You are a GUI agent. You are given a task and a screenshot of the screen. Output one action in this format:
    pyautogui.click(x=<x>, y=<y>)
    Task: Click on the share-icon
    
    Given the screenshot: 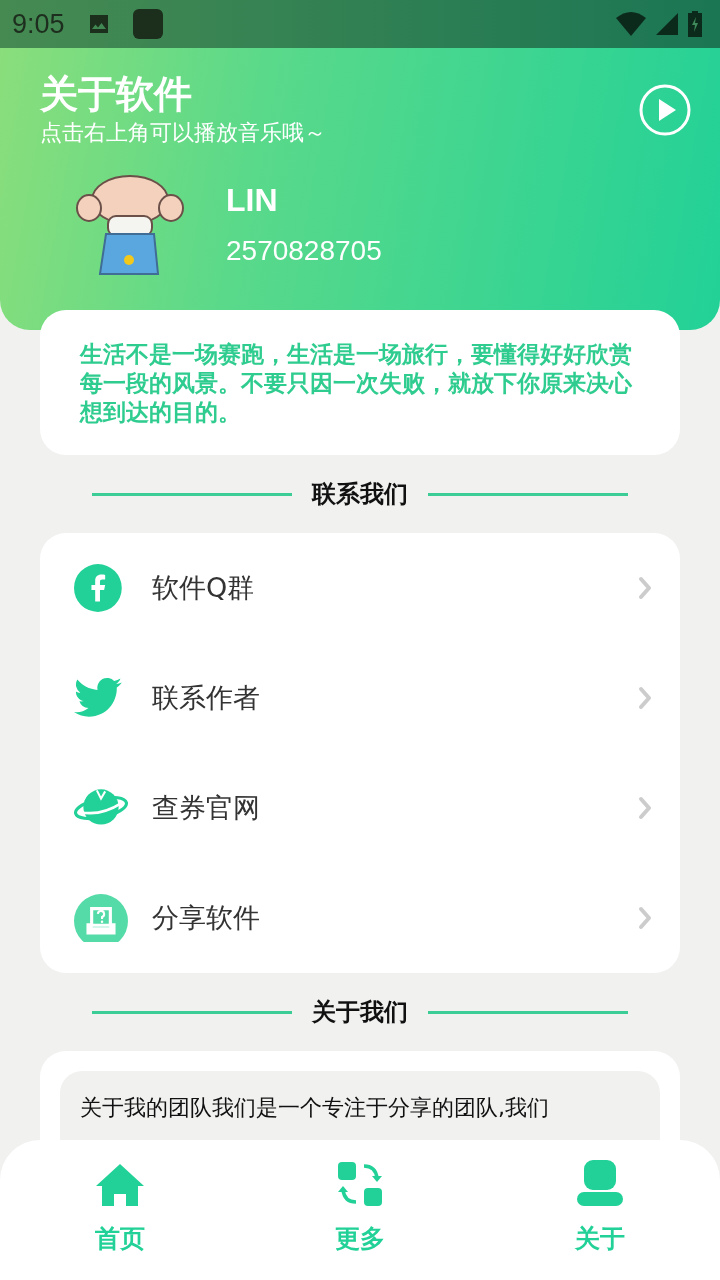 What is the action you would take?
    pyautogui.click(x=101, y=918)
    